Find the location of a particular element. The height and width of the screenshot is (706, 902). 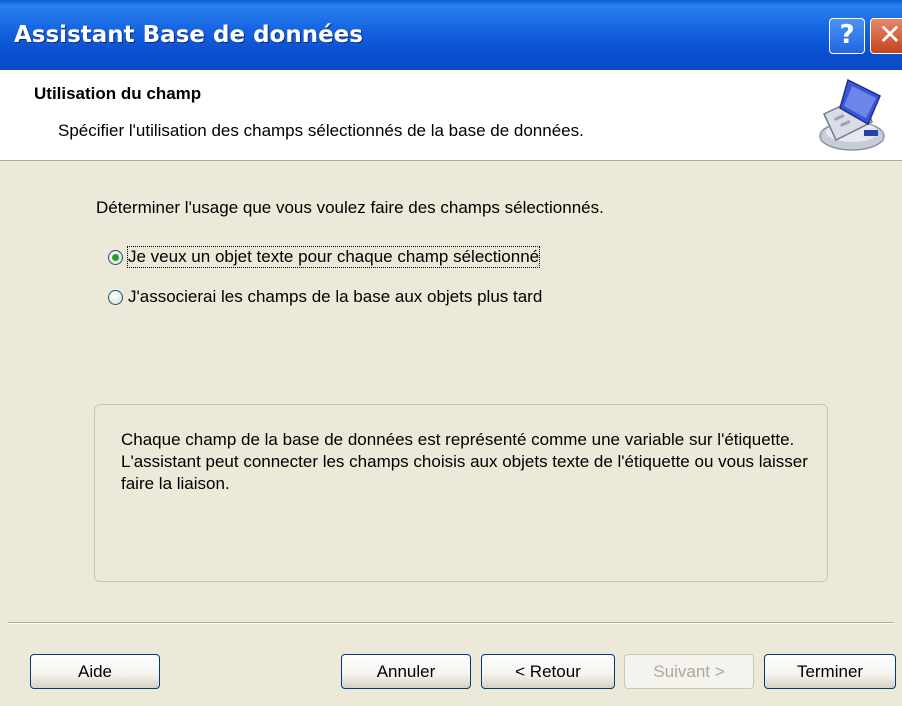

radio-button-selected is located at coordinates (115, 257).